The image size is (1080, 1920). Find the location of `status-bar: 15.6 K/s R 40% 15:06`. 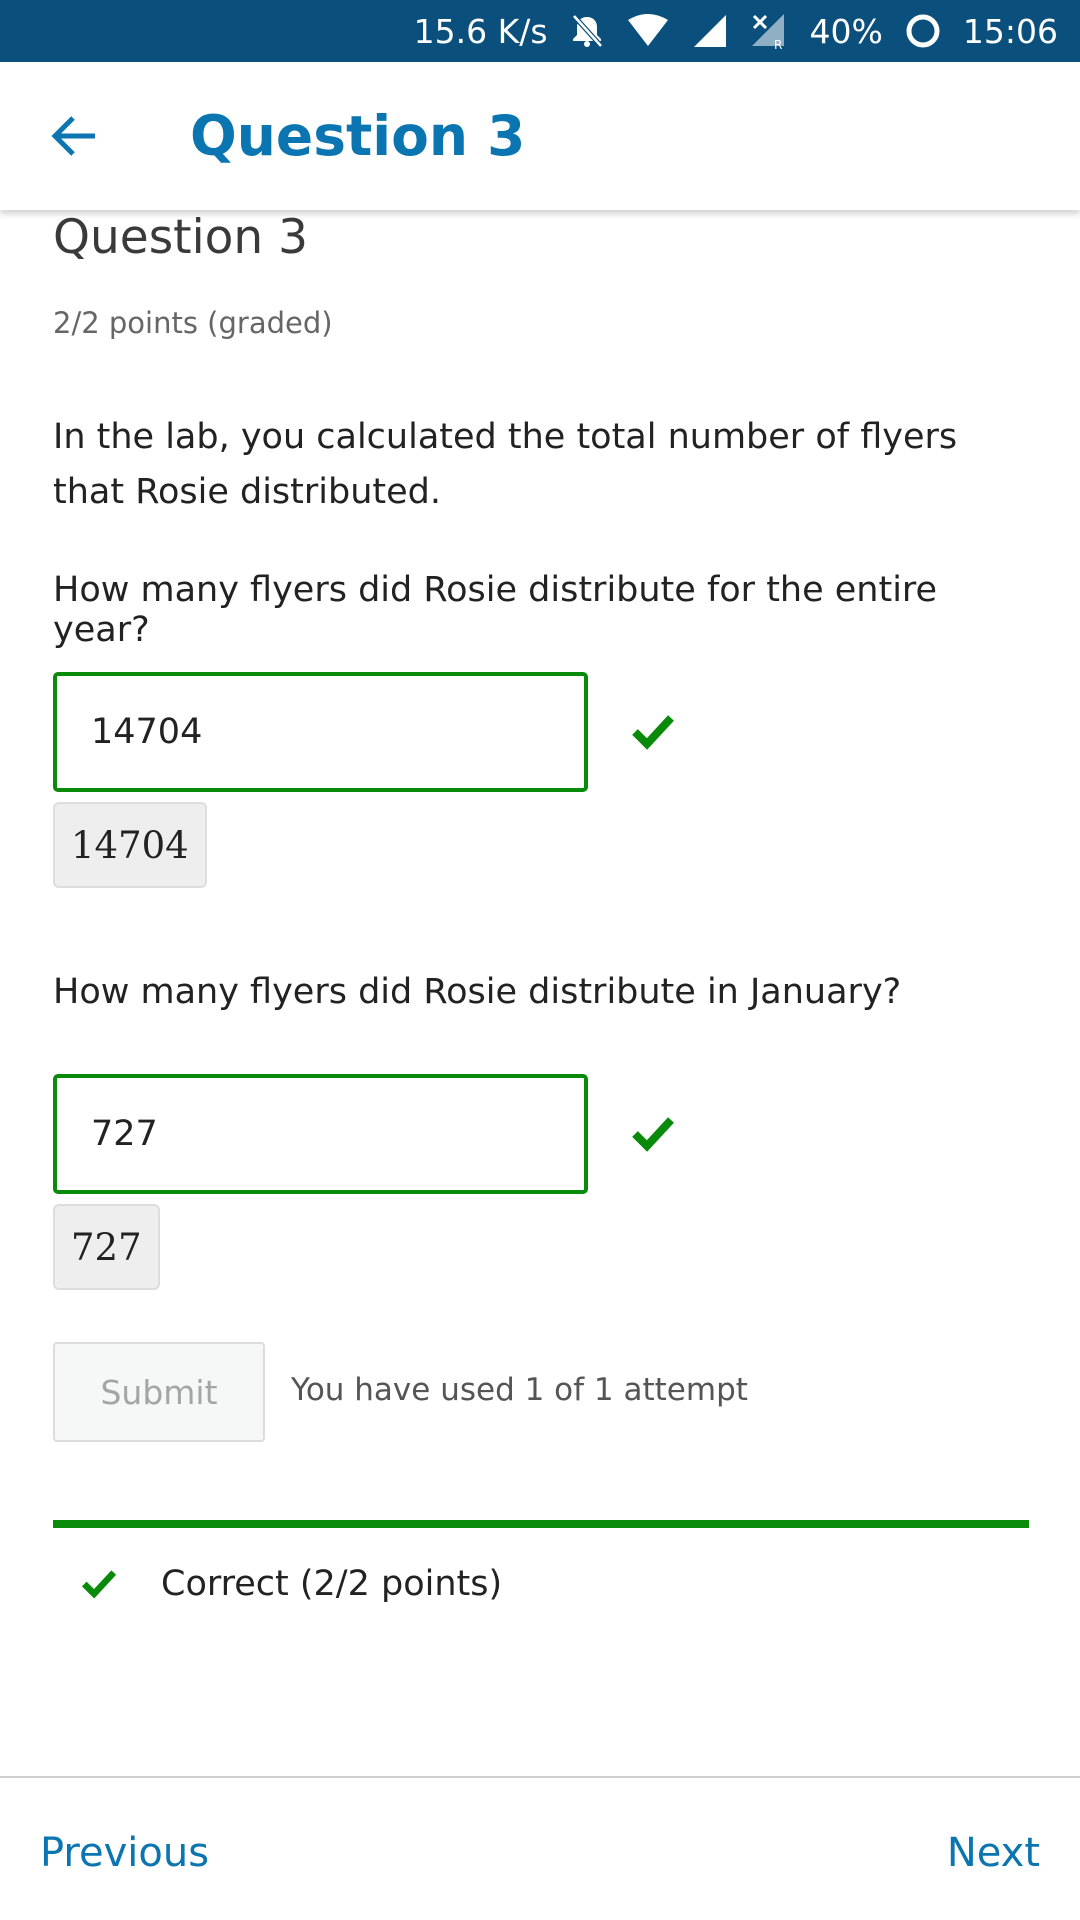

status-bar: 15.6 K/s R 40% 15:06 is located at coordinates (540, 31).